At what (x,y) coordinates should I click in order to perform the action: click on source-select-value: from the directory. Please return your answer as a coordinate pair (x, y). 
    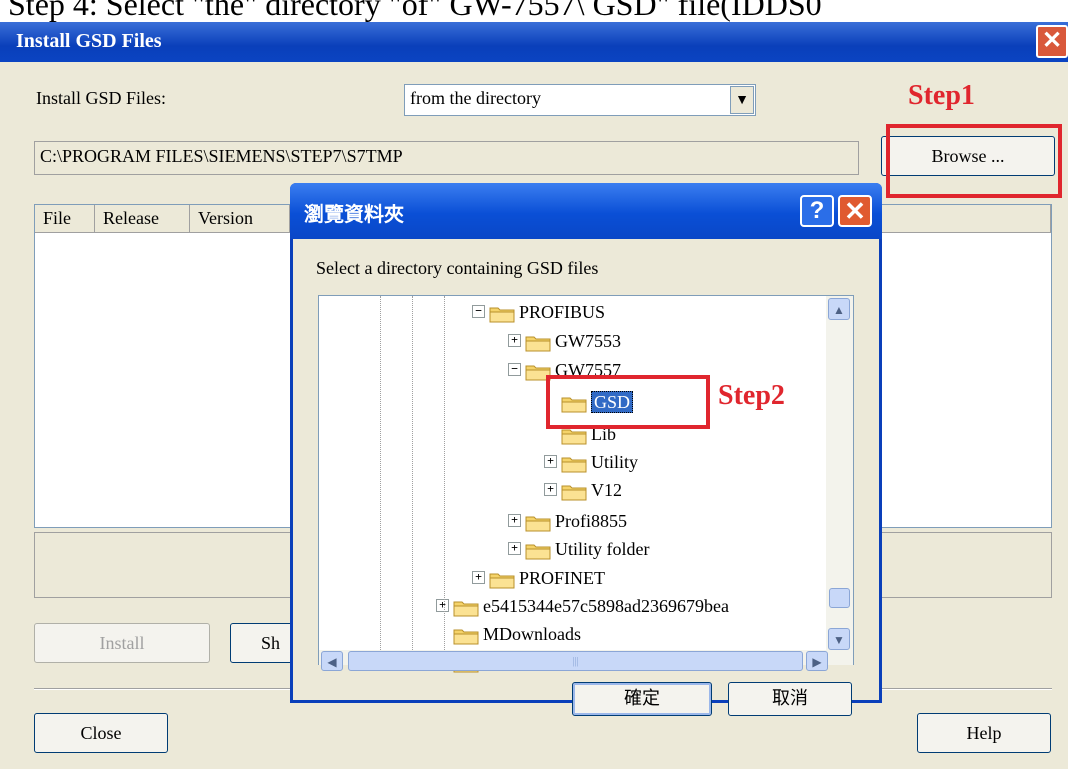
    Looking at the image, I should click on (475, 98).